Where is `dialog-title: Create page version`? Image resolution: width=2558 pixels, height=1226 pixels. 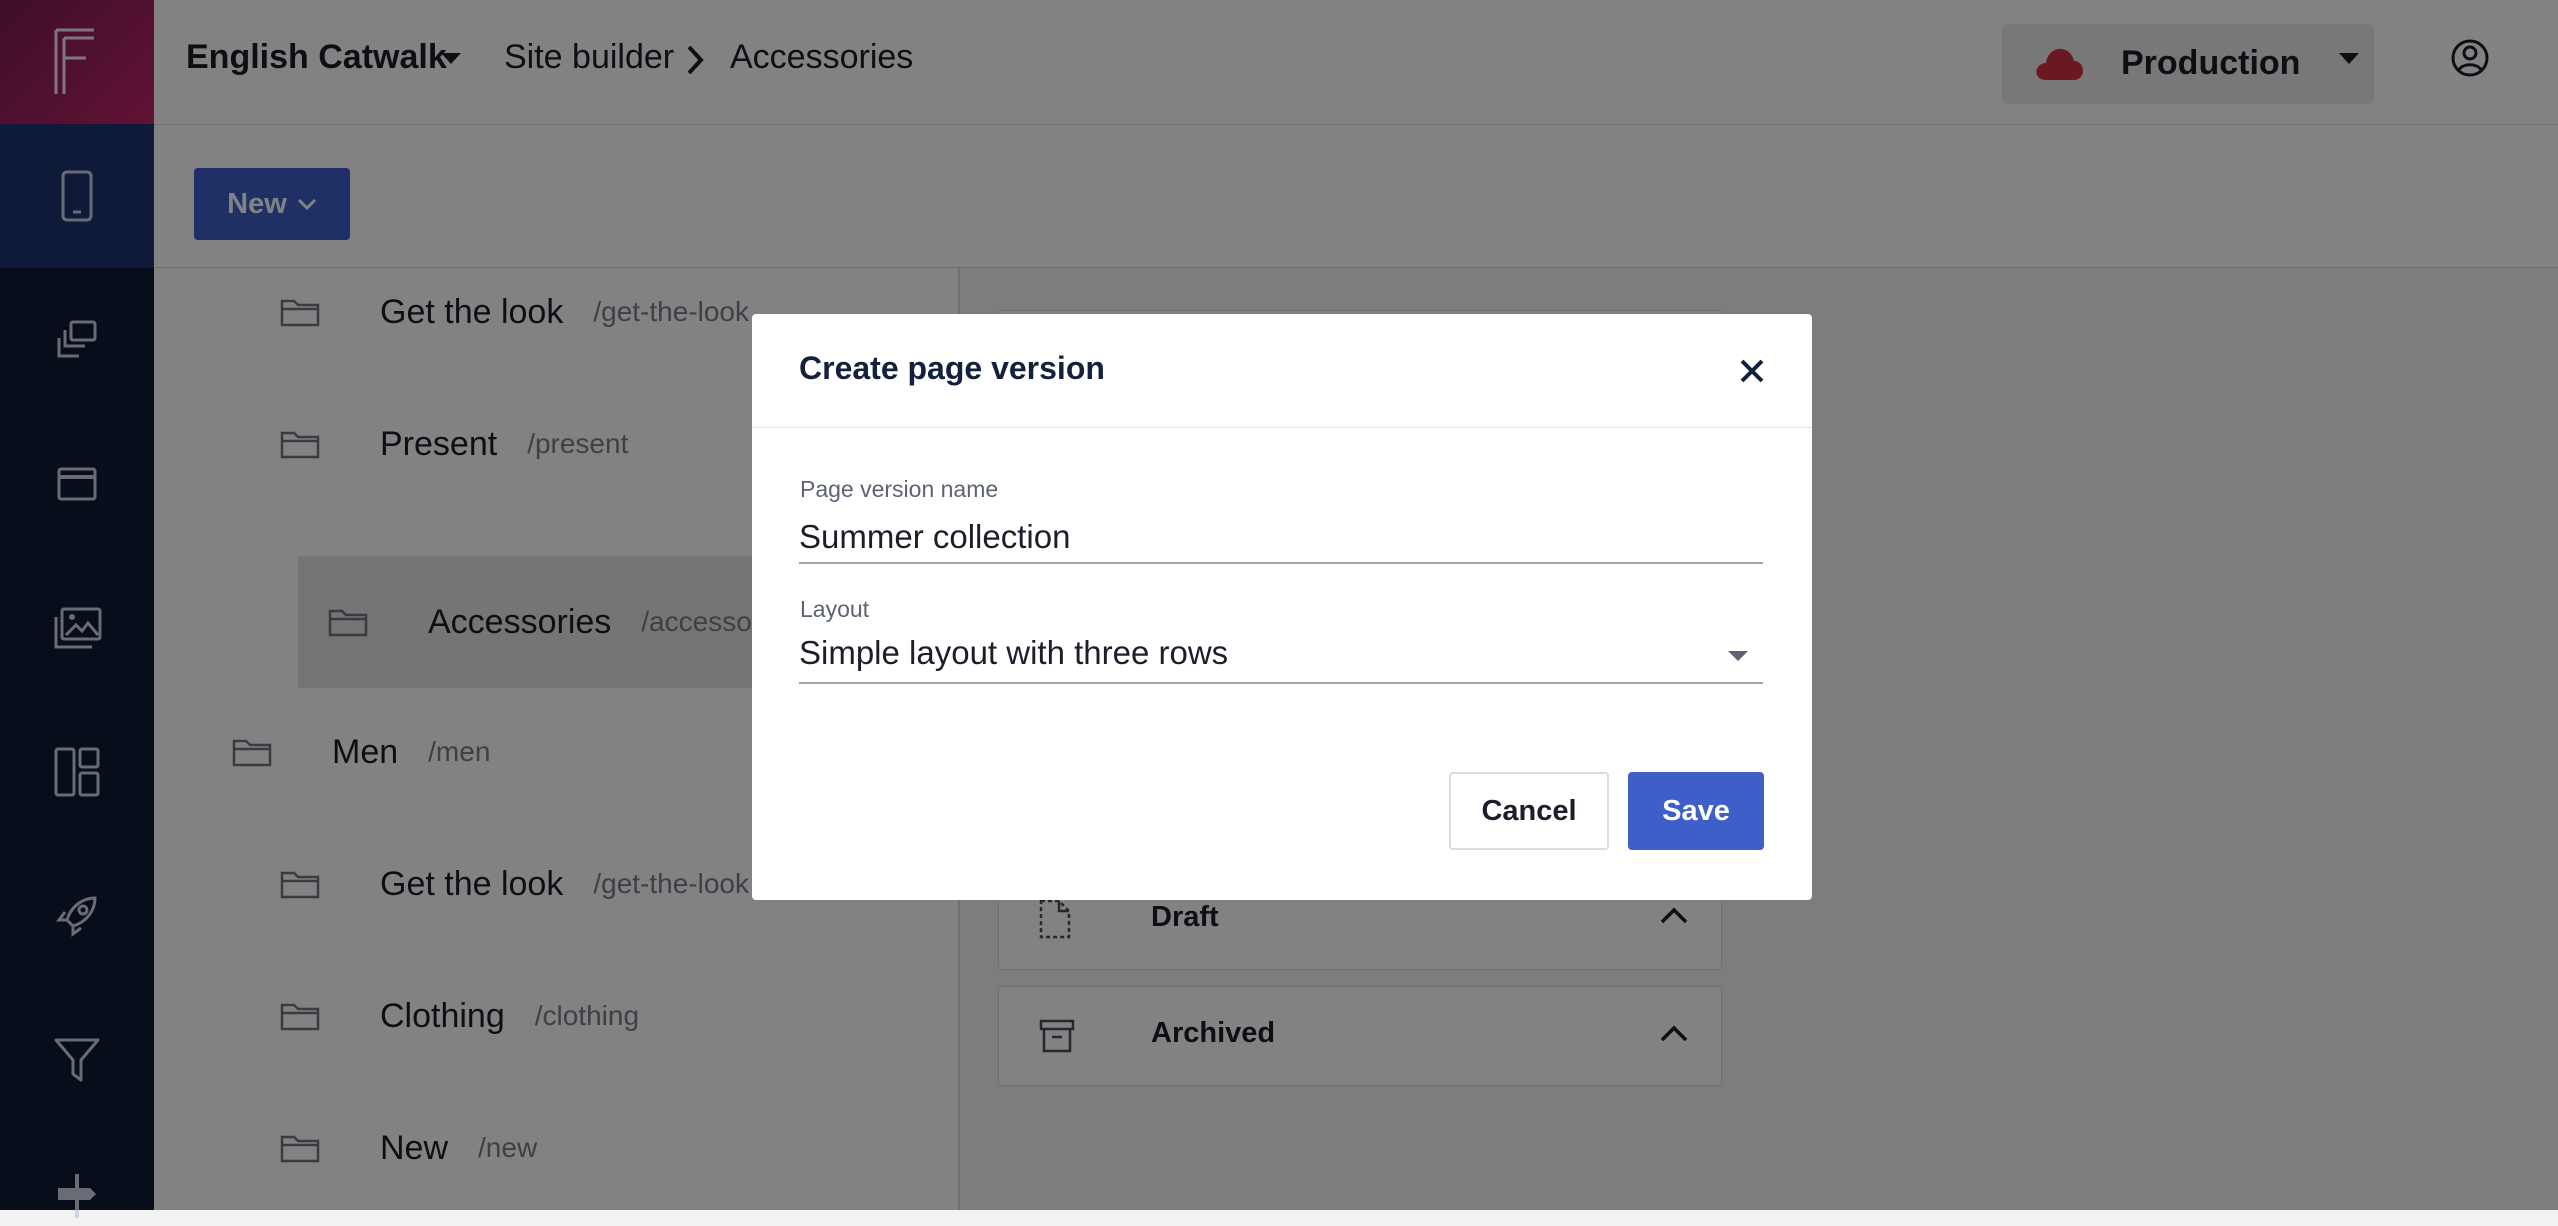
dialog-title: Create page version is located at coordinates (952, 368).